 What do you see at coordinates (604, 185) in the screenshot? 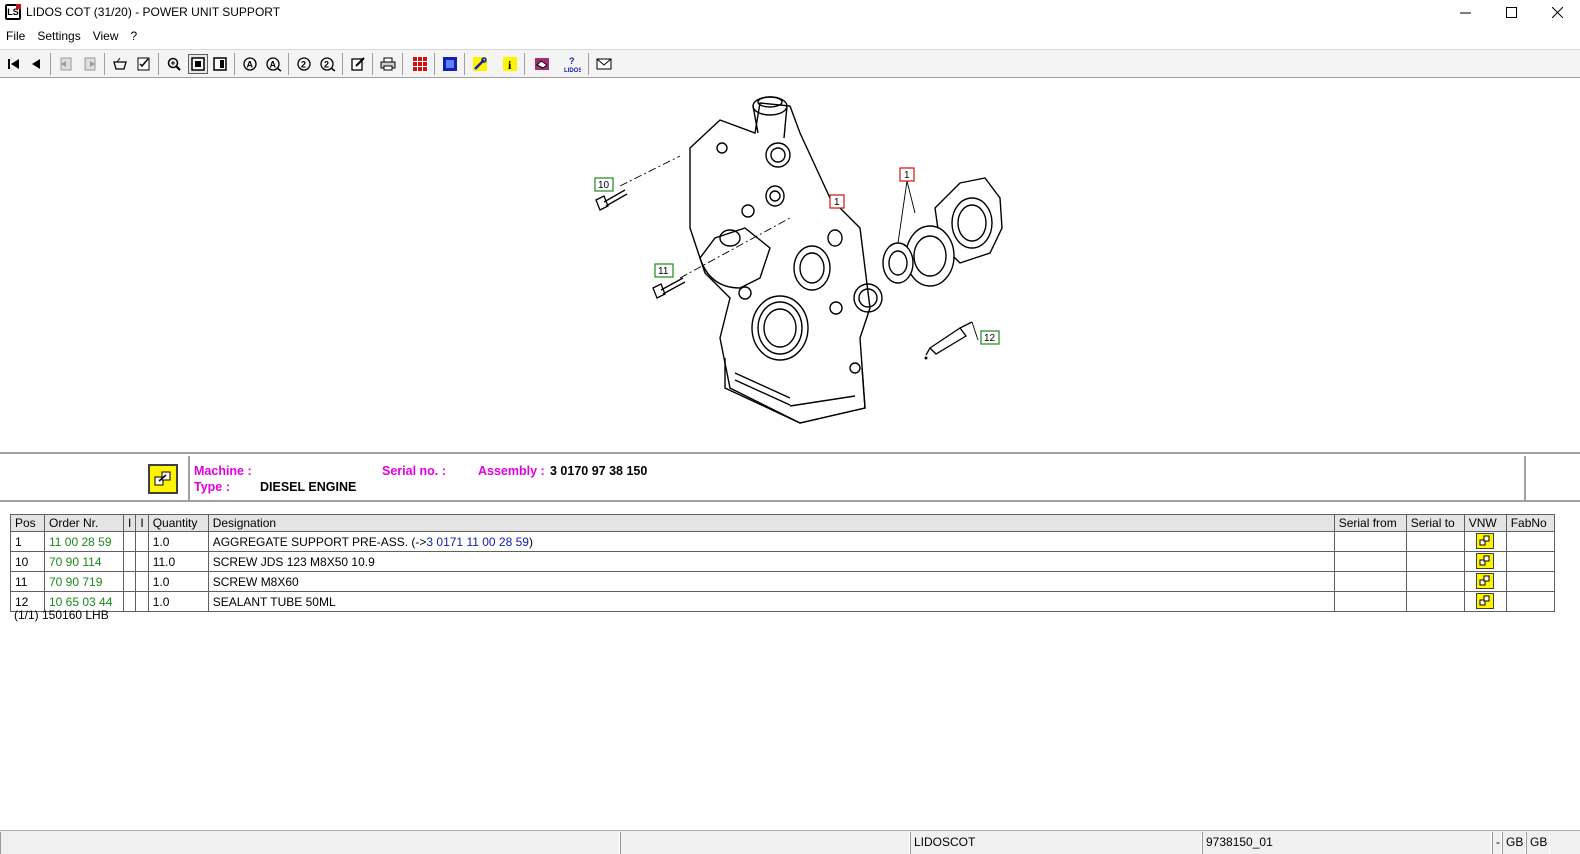
I see `callout-10: 10` at bounding box center [604, 185].